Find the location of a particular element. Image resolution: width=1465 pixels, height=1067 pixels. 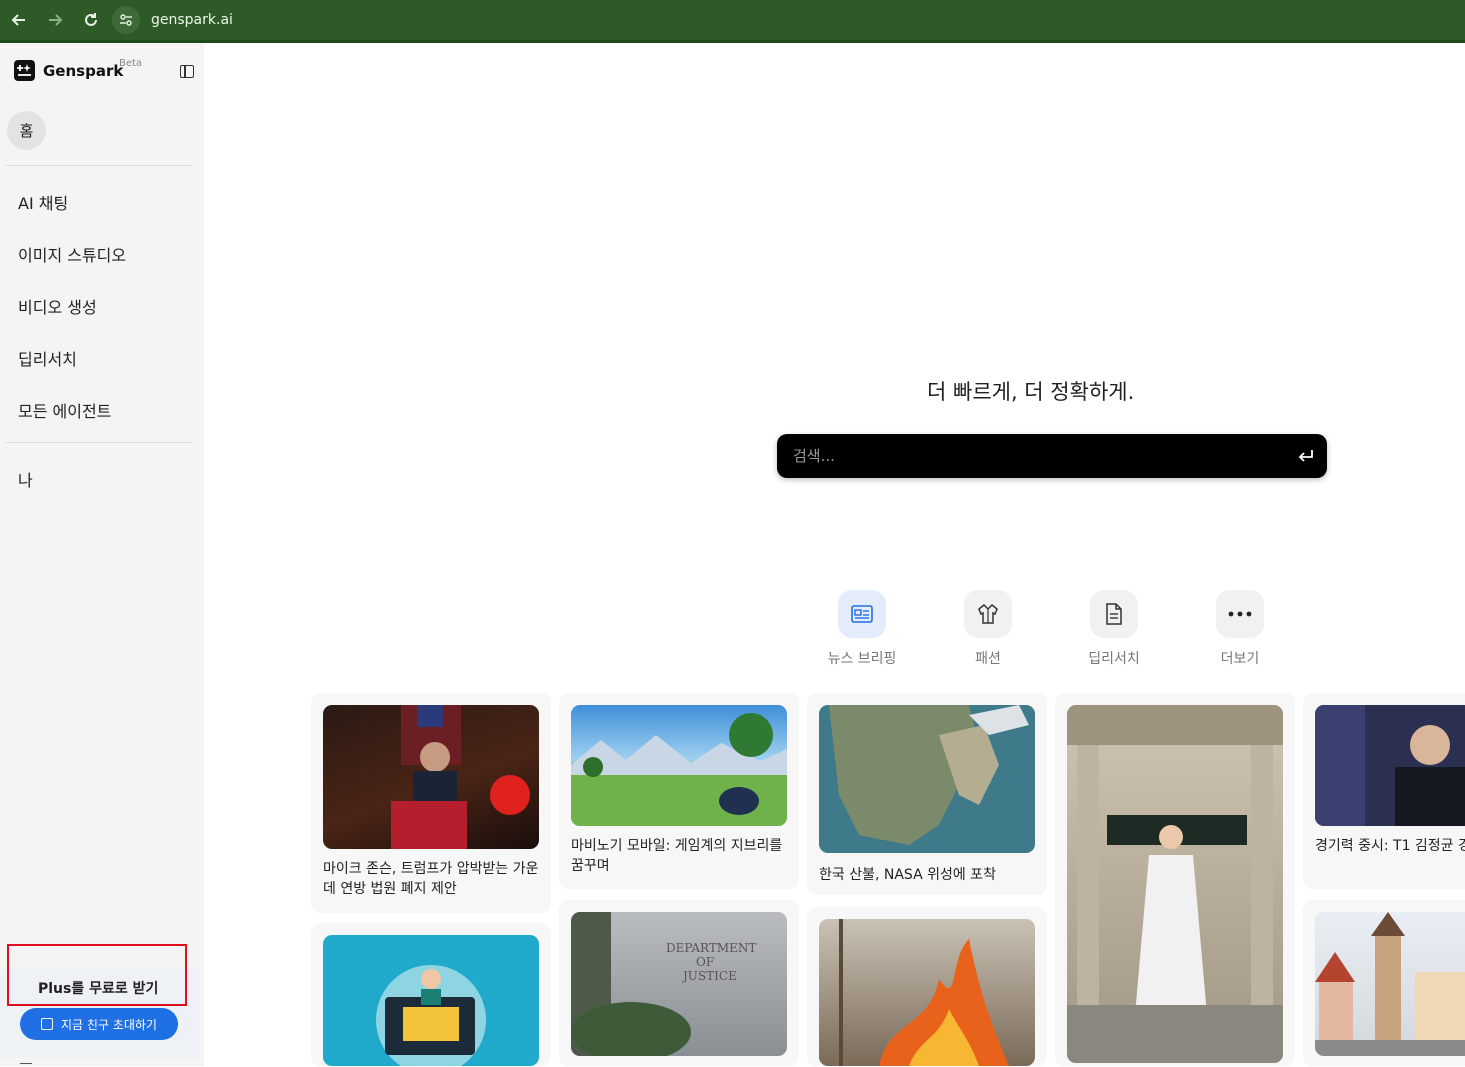

reload-icon is located at coordinates (91, 20).